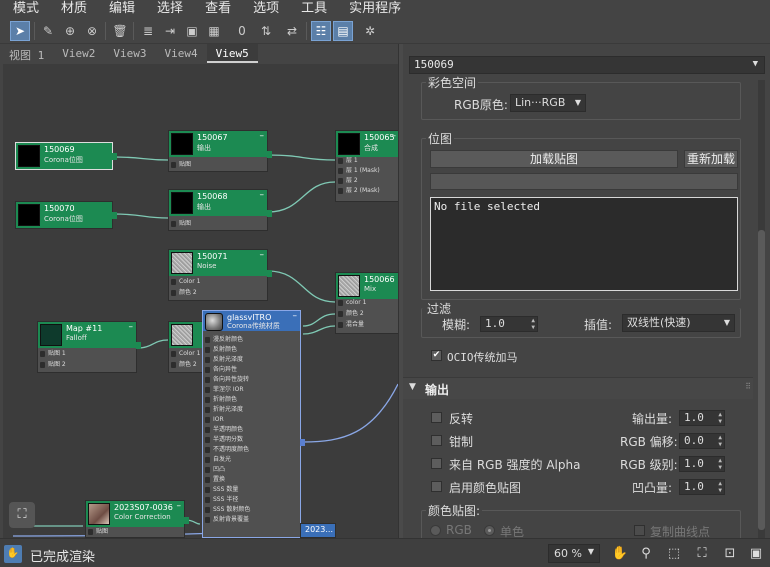 This screenshot has width=770, height=567. Describe the element at coordinates (251, 360) in the screenshot. I see `input-port: 反射光泽度` at that location.